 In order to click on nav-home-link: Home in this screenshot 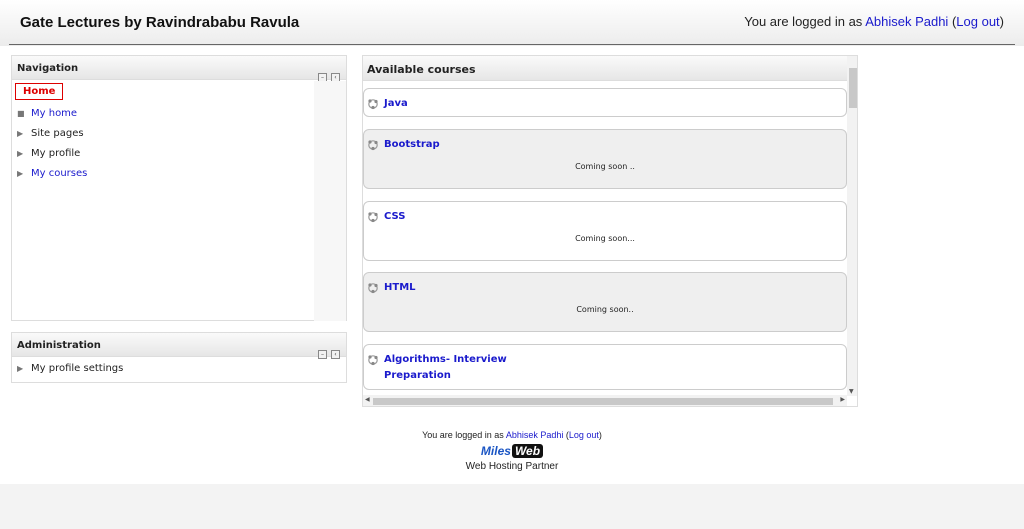, I will do `click(39, 91)`.